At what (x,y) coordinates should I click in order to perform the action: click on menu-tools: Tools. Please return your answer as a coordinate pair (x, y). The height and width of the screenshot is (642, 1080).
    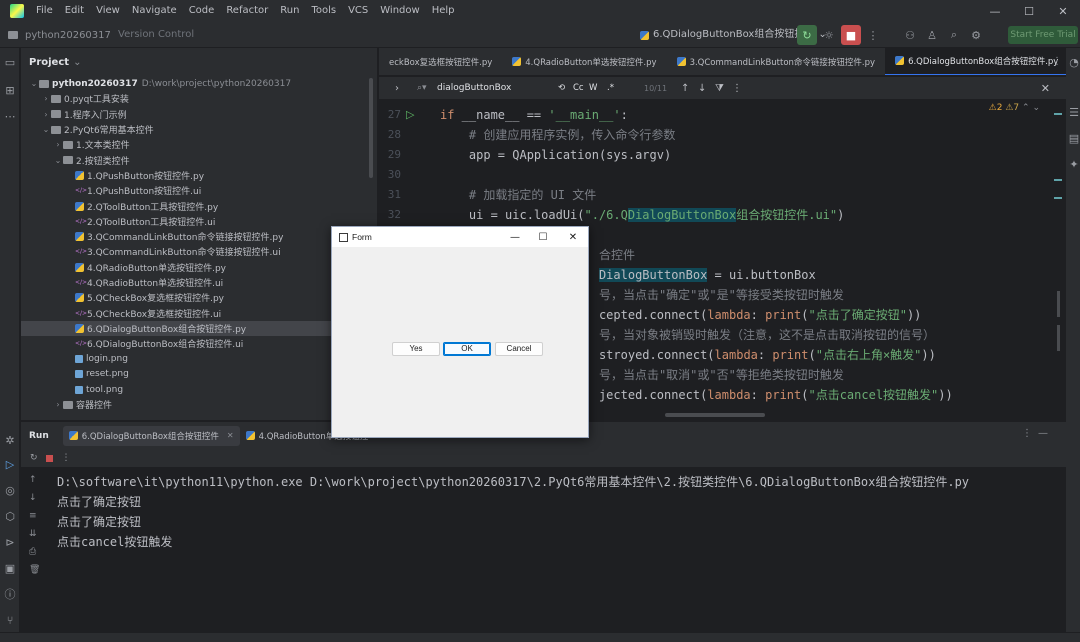
    Looking at the image, I should click on (323, 11).